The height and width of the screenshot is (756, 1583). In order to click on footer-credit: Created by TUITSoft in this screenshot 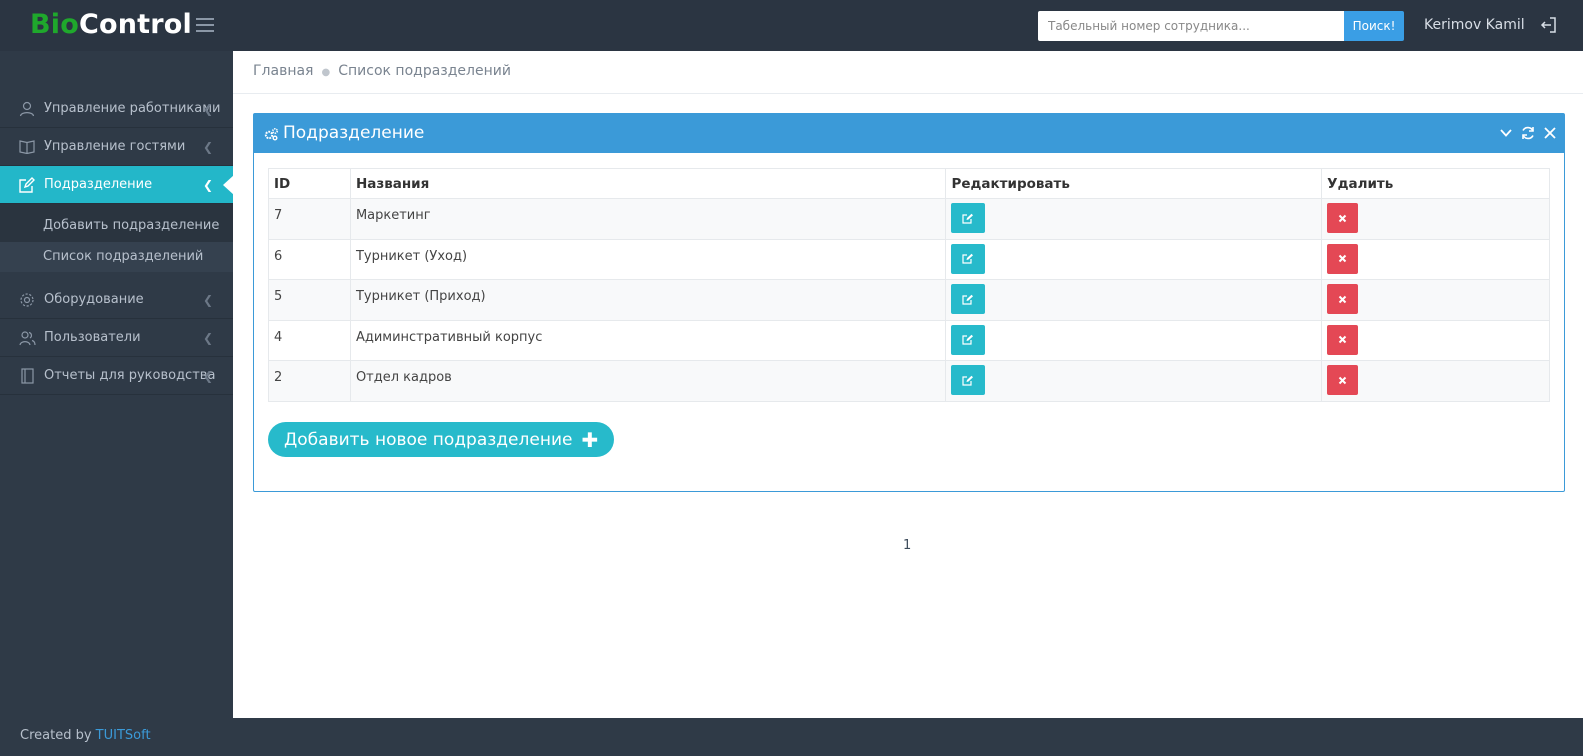, I will do `click(85, 735)`.